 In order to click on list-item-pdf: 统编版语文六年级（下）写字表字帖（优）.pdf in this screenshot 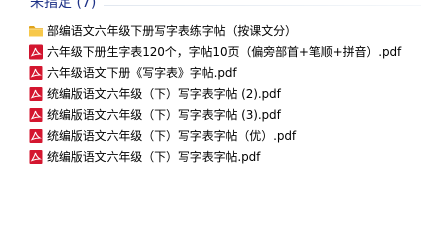, I will do `click(210, 135)`.